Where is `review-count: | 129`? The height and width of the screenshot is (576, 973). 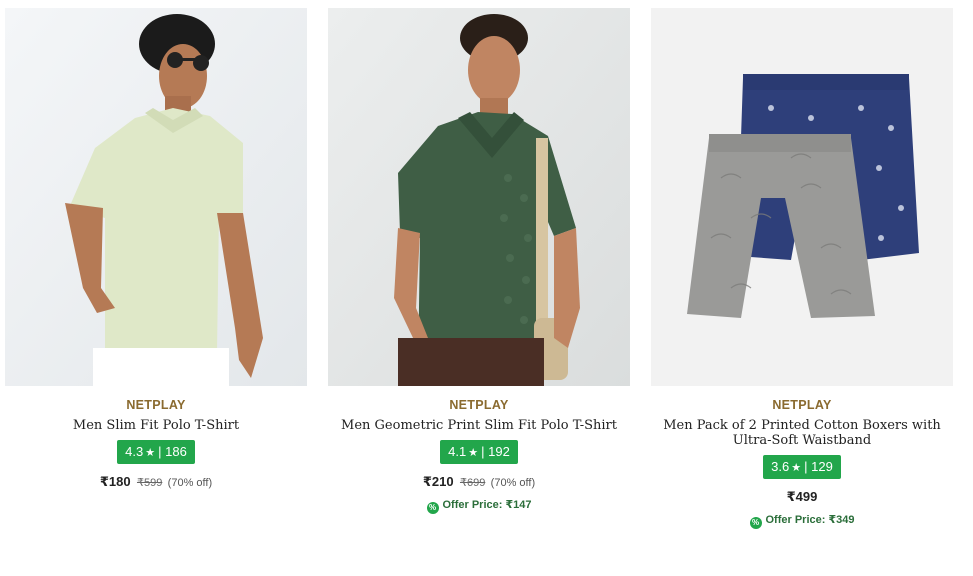
review-count: | 129 is located at coordinates (818, 466).